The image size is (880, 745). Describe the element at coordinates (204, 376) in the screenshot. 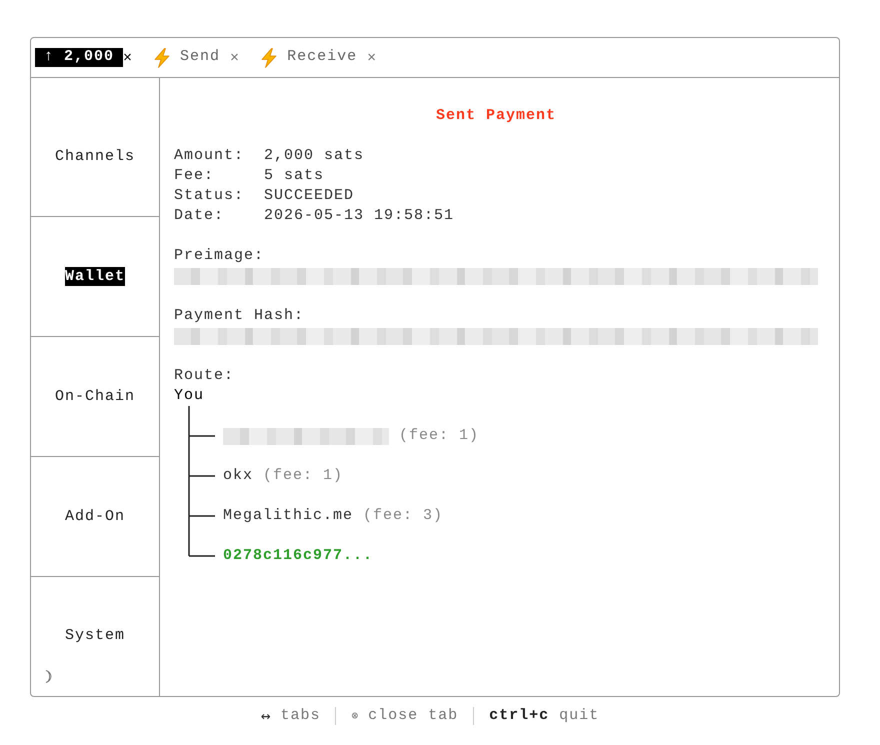

I see `field-label: Route:` at that location.